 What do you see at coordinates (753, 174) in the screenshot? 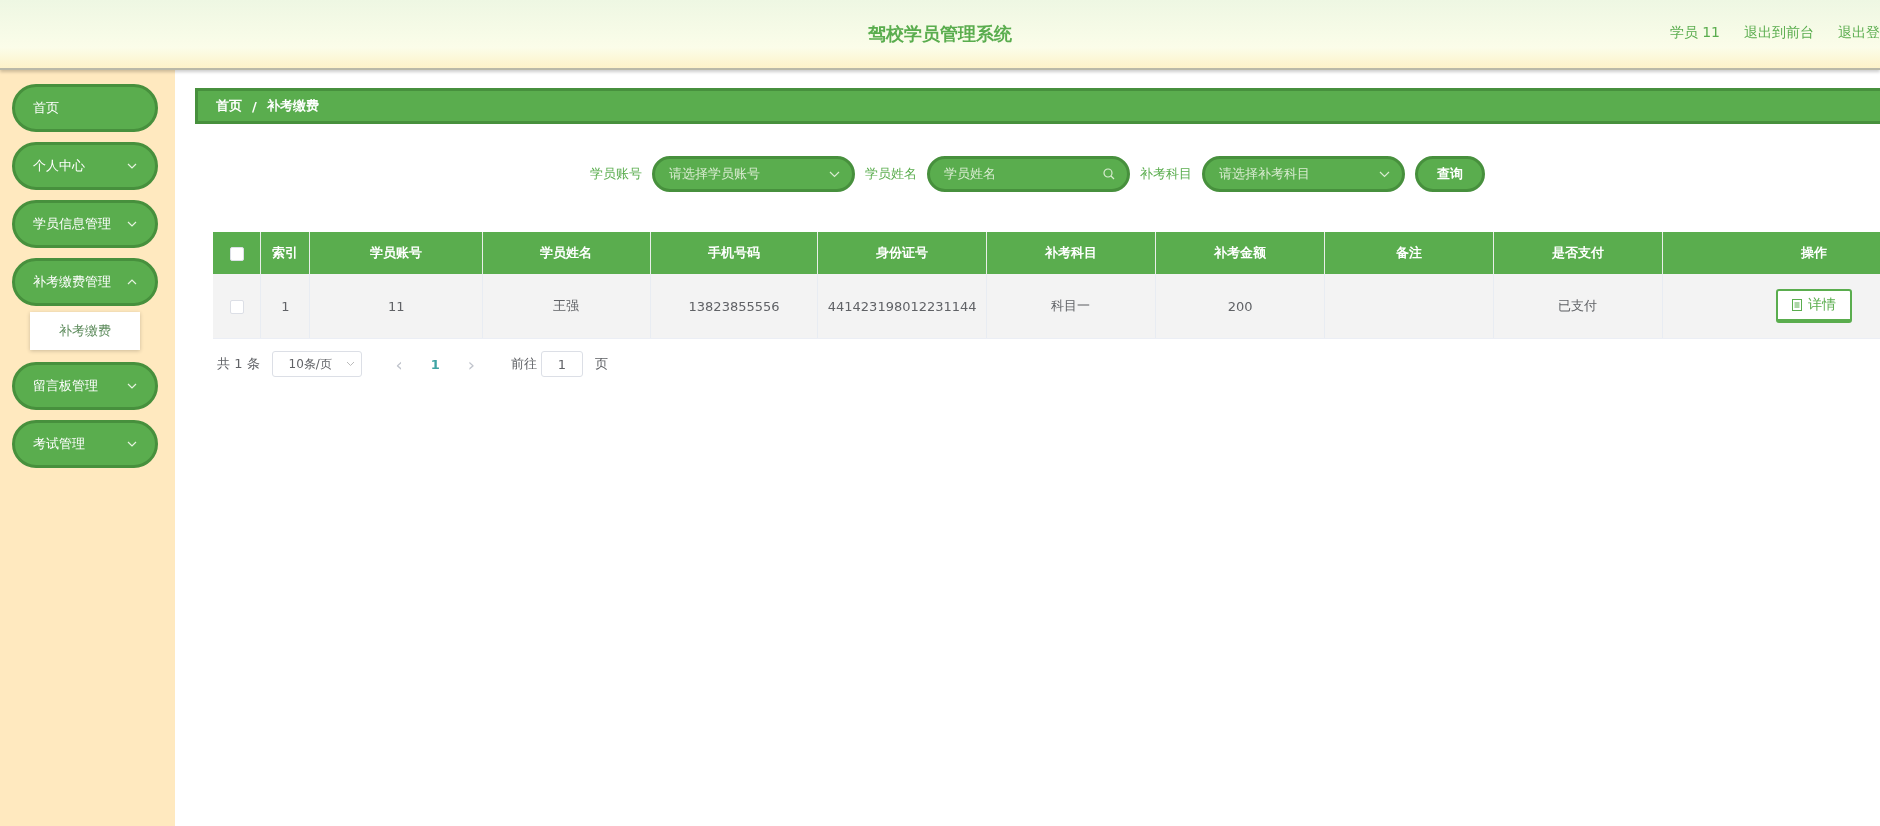
I see `filter-field: 请选择学员账号` at bounding box center [753, 174].